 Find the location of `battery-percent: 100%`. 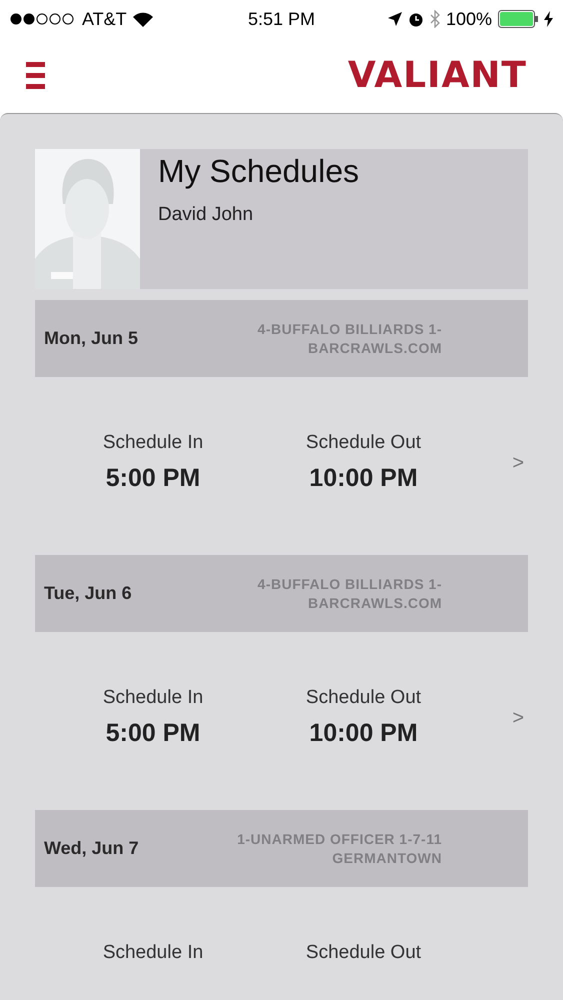

battery-percent: 100% is located at coordinates (469, 19).